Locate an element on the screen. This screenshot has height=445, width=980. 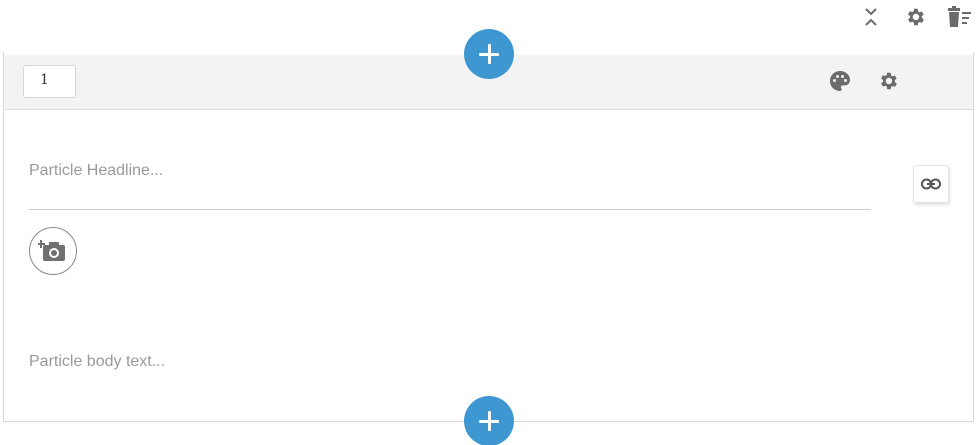
collapse-expand-icon is located at coordinates (871, 17).